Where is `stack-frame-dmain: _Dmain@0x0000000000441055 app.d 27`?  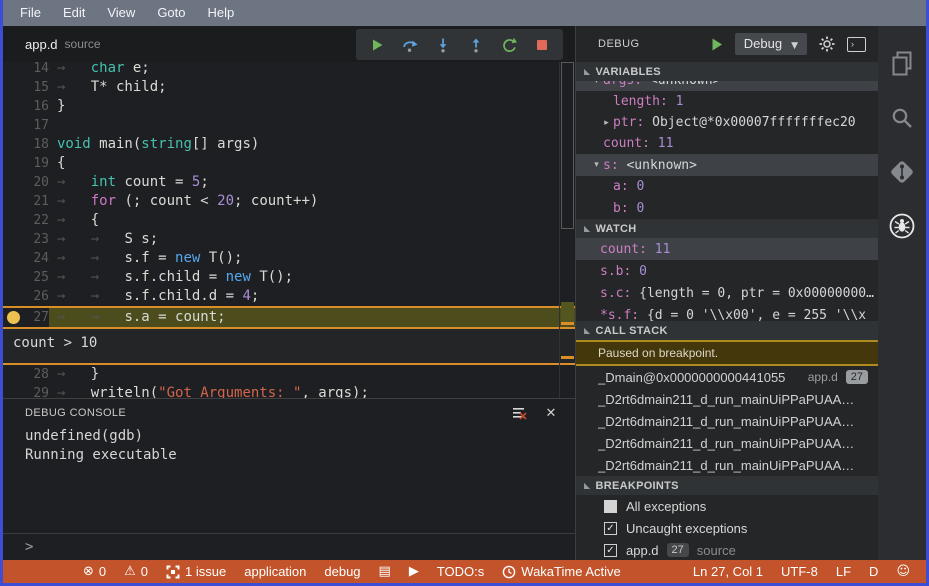
stack-frame-dmain: _Dmain@0x0000000000441055 app.d 27 is located at coordinates (727, 377).